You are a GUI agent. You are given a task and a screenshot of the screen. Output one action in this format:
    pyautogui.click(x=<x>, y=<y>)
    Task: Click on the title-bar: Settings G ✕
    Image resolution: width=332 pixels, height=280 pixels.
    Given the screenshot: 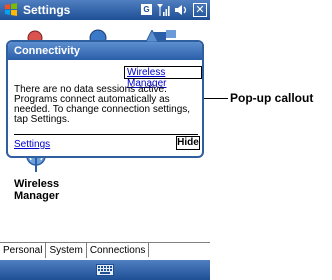 What is the action you would take?
    pyautogui.click(x=105, y=10)
    